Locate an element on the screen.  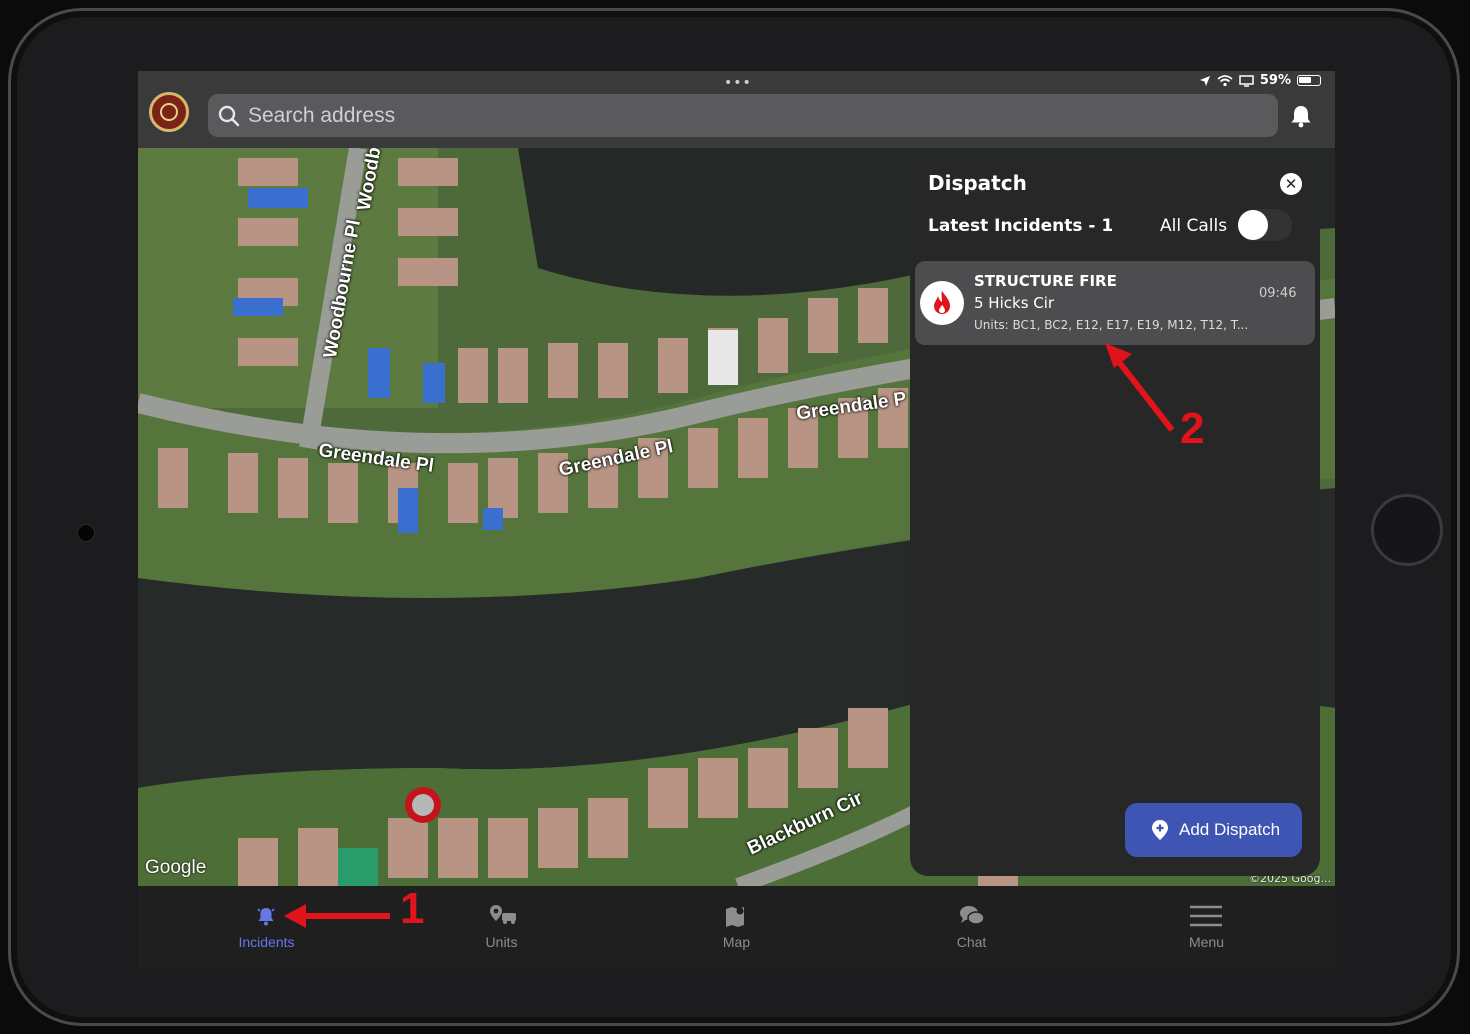
tab-map: Map is located at coordinates (736, 927).